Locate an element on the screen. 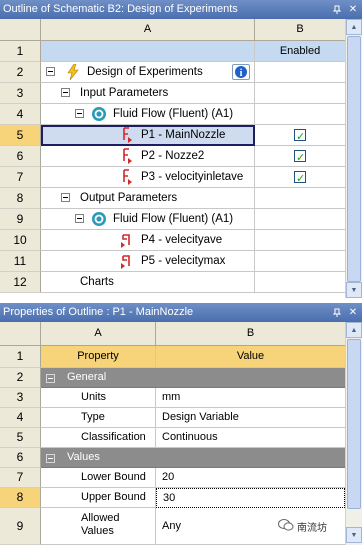  row-number: 11 is located at coordinates (20, 261).